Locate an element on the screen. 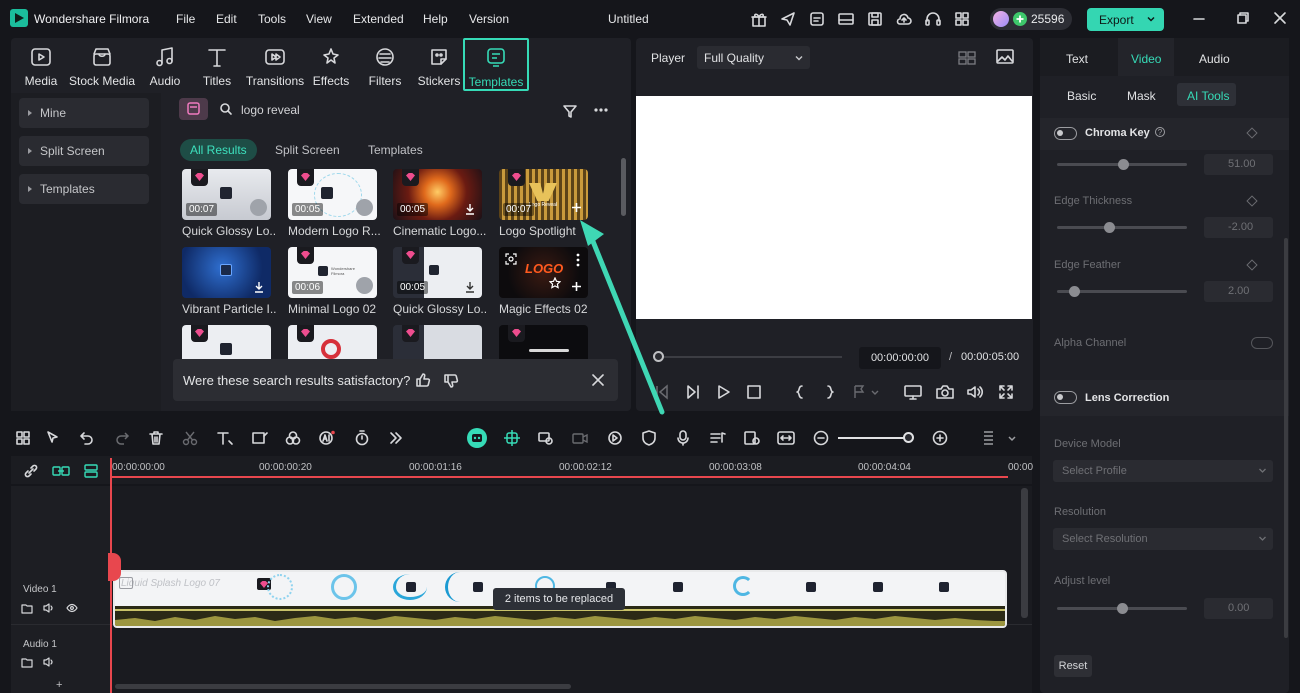 The image size is (1300, 693). tab-stickers: Stickers is located at coordinates (439, 66).